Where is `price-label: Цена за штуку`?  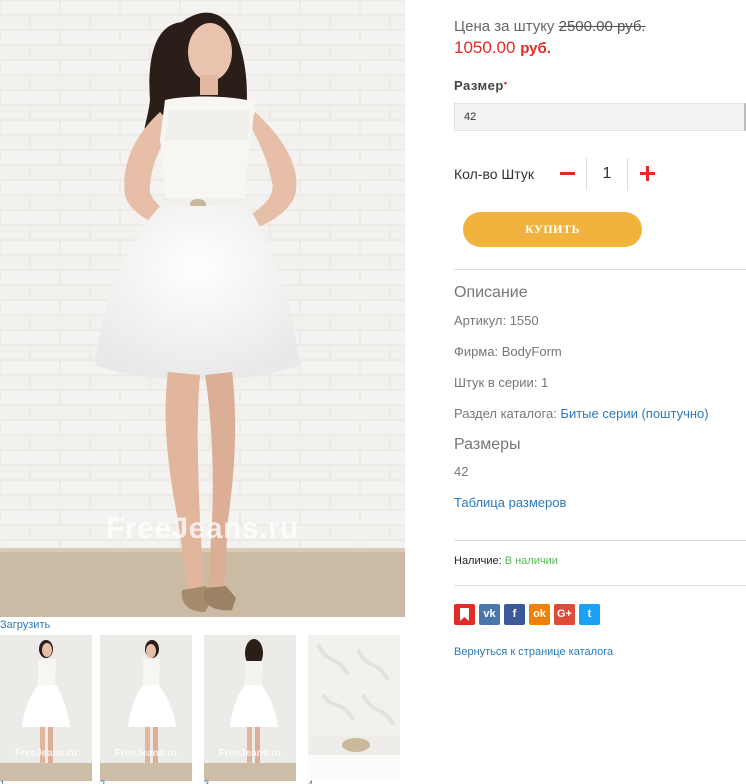 price-label: Цена за штуку is located at coordinates (504, 26).